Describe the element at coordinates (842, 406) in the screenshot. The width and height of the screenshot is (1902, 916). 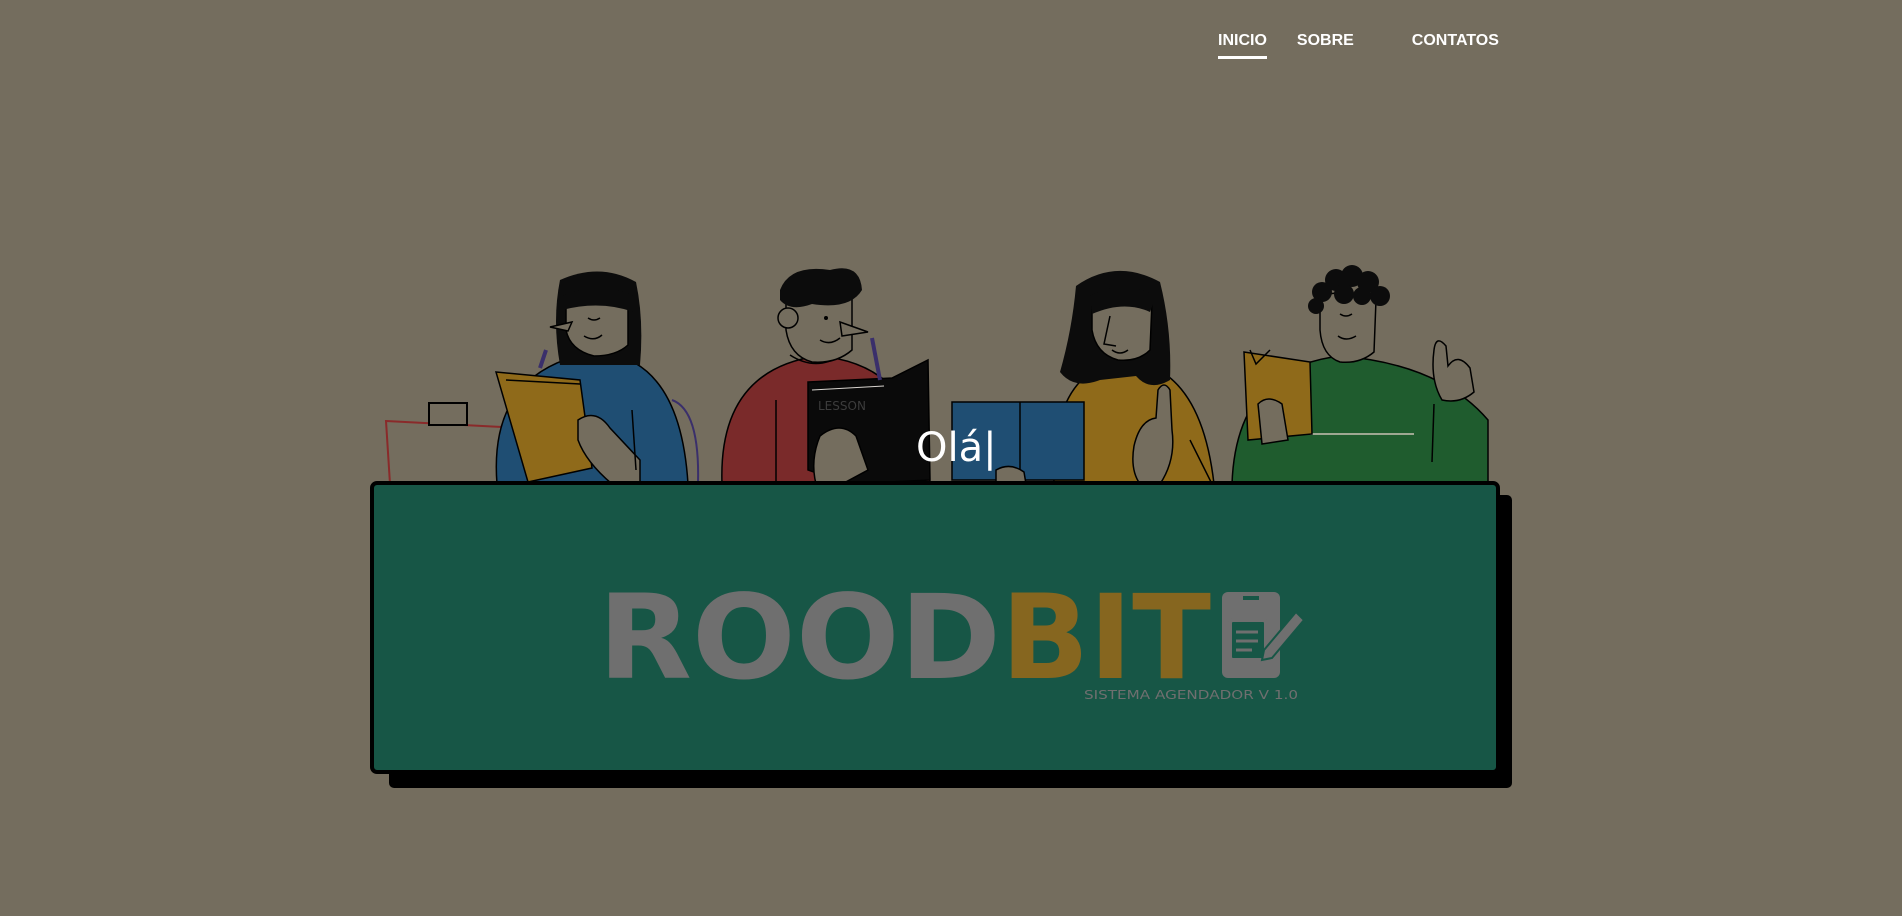
I see `svg-text: LESSON` at that location.